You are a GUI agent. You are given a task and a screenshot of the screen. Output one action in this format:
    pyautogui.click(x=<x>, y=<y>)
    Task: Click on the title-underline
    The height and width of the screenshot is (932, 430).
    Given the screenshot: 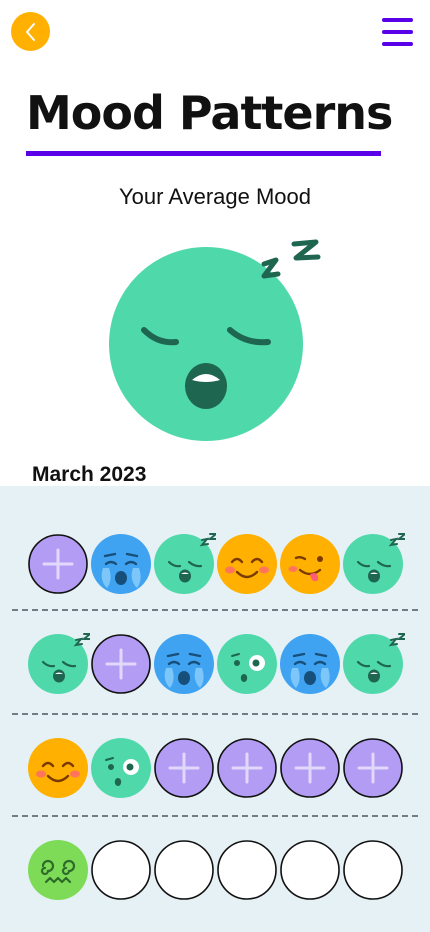 What is the action you would take?
    pyautogui.click(x=203, y=153)
    